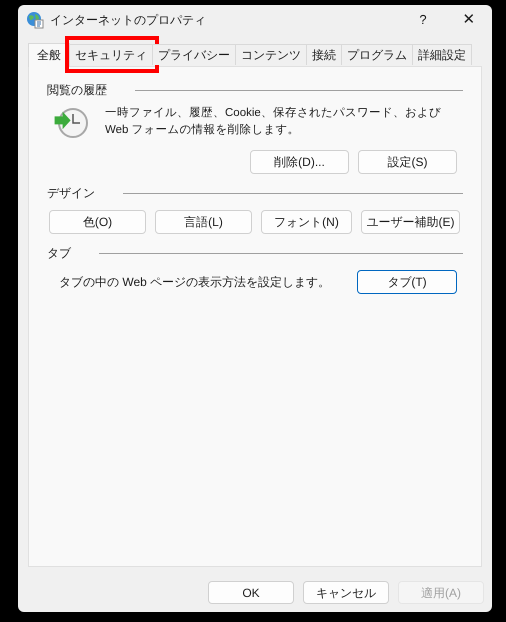 This screenshot has height=622, width=506. Describe the element at coordinates (71, 193) in the screenshot. I see `section-heading: デザイン` at that location.